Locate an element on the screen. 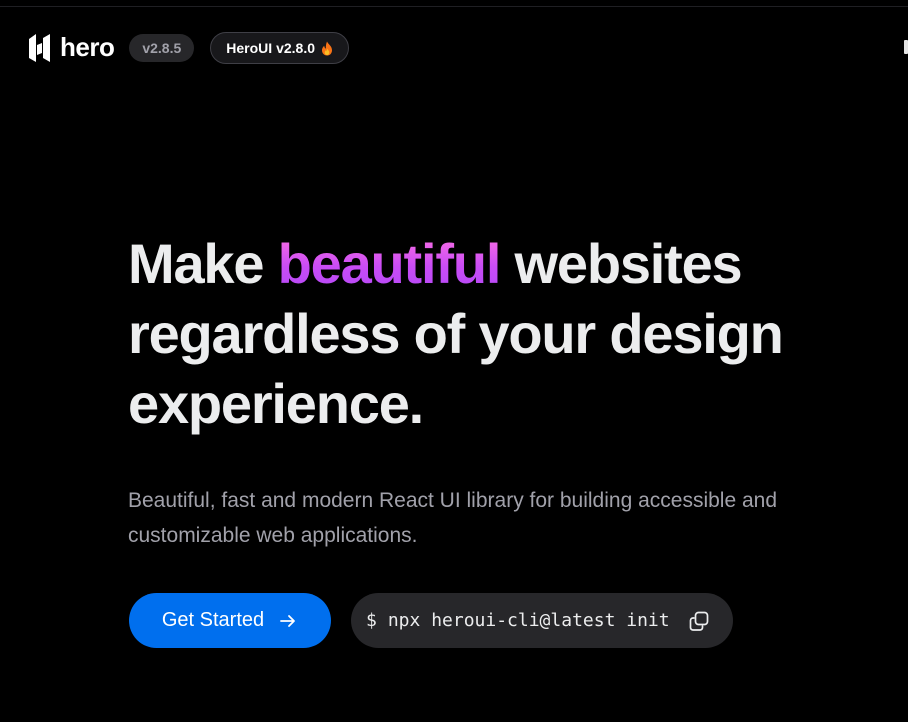 The image size is (908, 722). brand-link: hero is located at coordinates (71, 47).